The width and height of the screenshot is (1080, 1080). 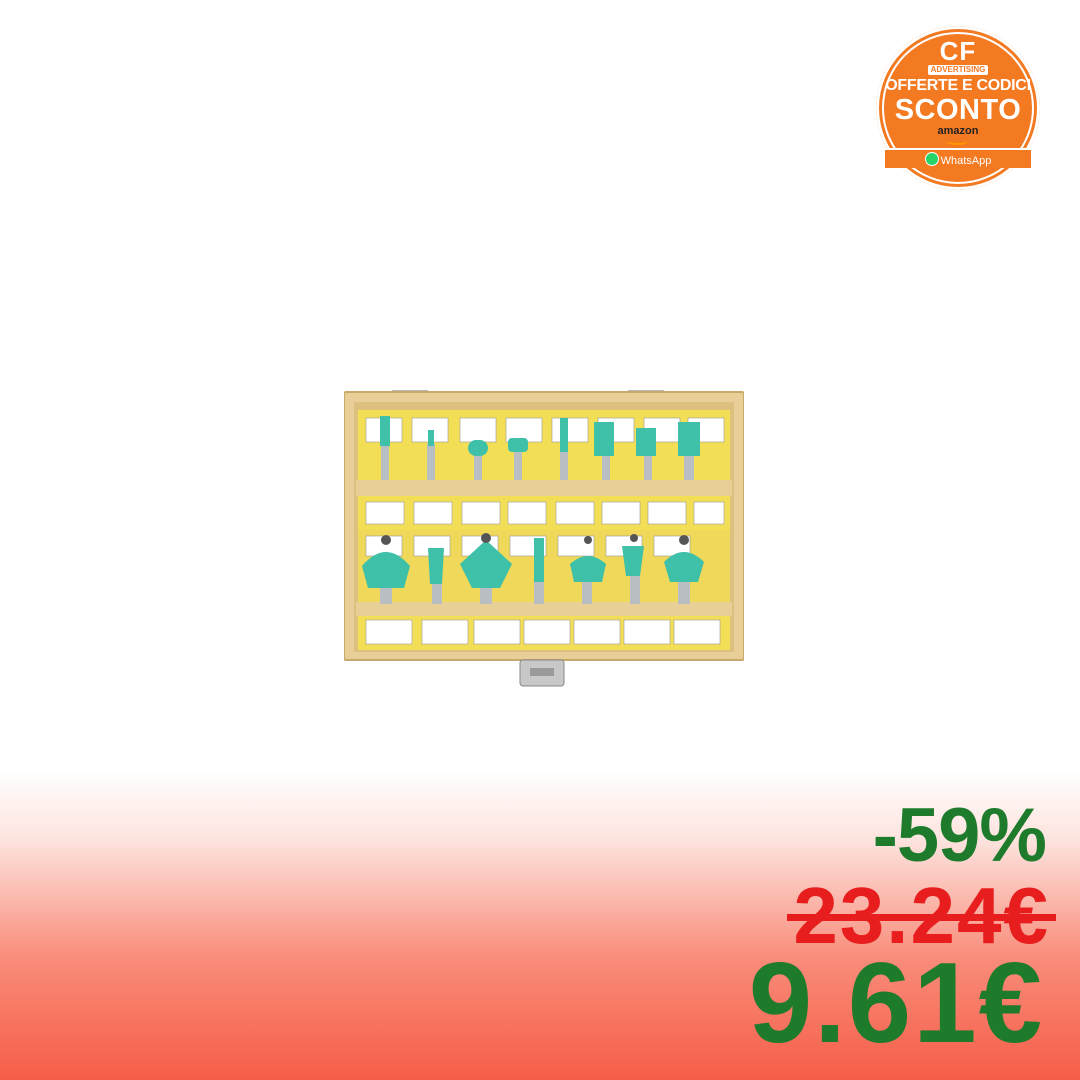 I want to click on badge-brand: CF, so click(x=958, y=51).